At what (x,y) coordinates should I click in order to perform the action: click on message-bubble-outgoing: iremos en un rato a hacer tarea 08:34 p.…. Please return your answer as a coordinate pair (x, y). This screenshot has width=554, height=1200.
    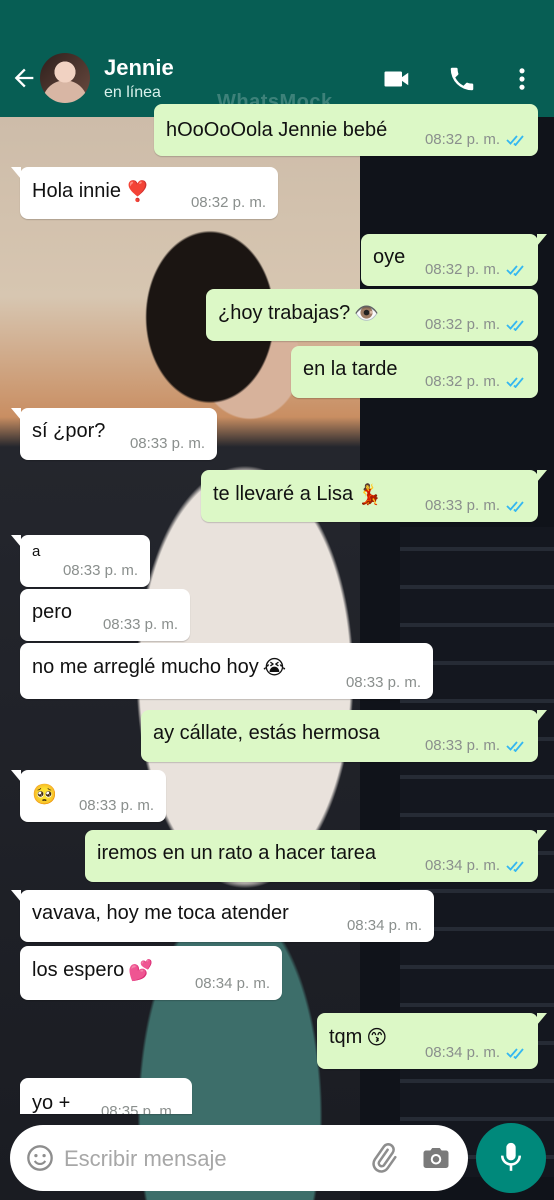
    Looking at the image, I should click on (316, 856).